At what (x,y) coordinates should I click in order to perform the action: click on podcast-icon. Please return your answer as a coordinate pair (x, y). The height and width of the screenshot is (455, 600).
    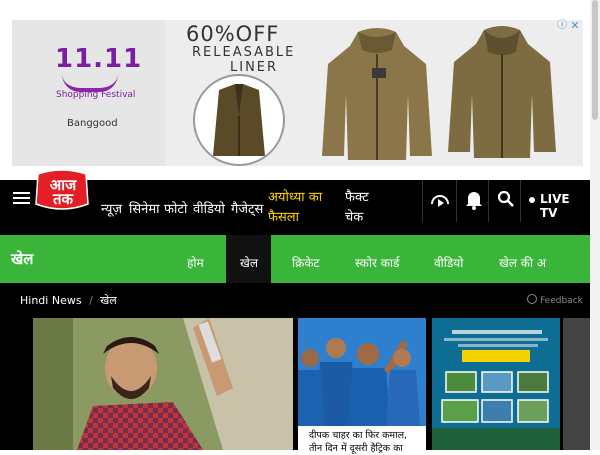
    Looking at the image, I should click on (440, 201).